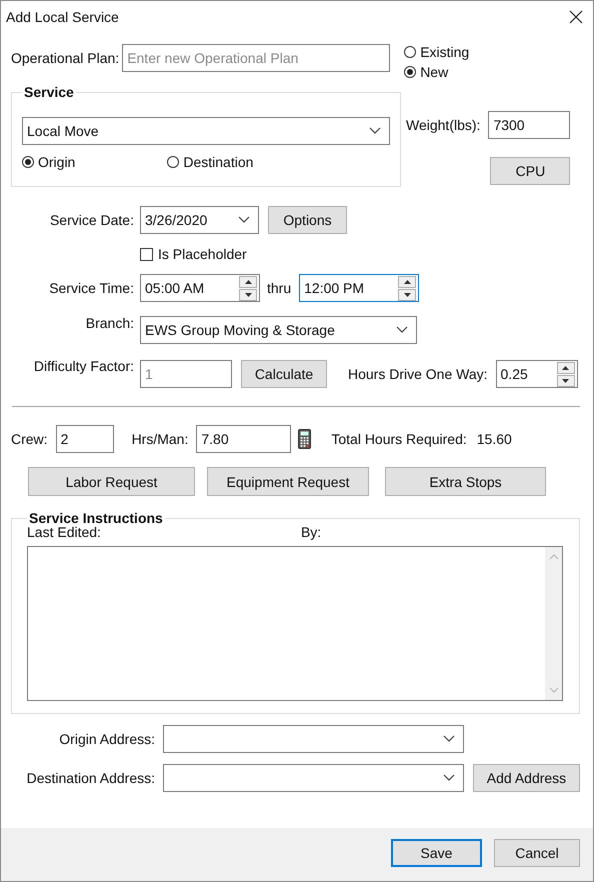  Describe the element at coordinates (85, 439) in the screenshot. I see `input-field: 2` at that location.